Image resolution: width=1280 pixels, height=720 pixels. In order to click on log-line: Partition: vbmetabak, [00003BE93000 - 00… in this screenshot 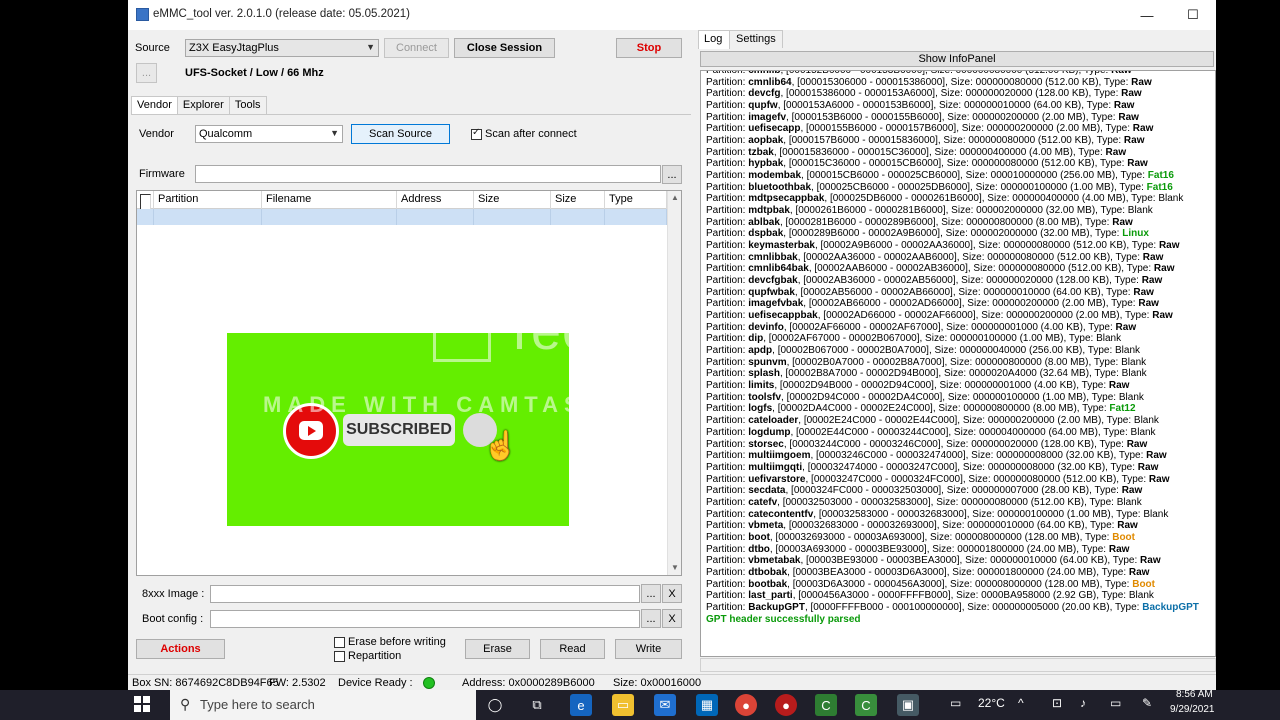, I will do `click(933, 561)`.